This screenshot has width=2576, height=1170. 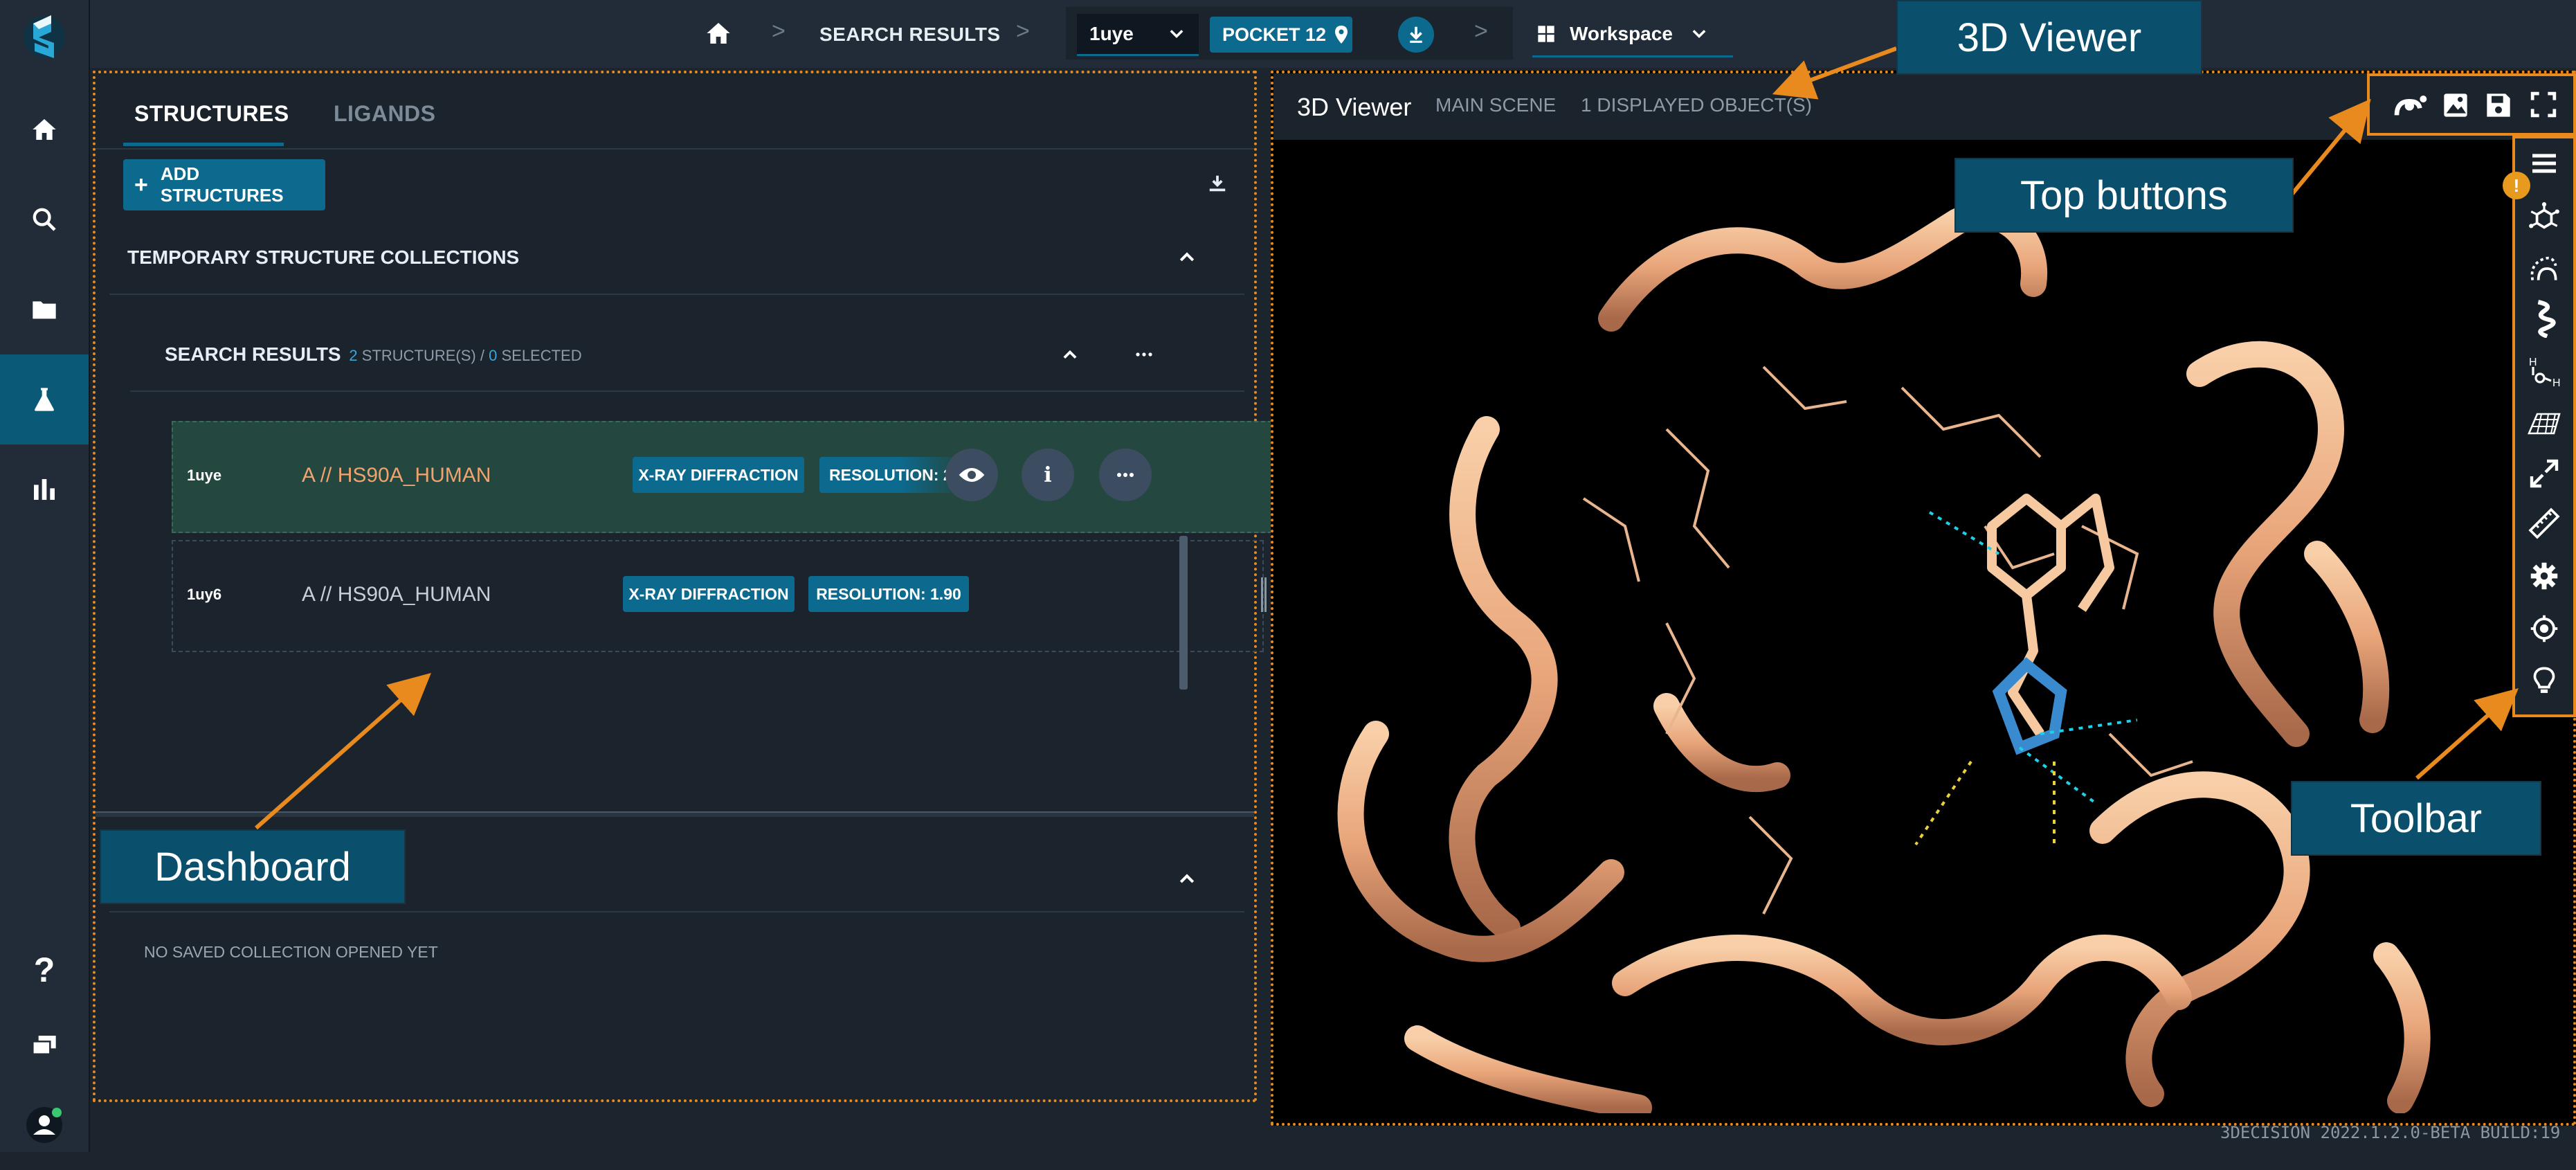 I want to click on row-menu-button, so click(x=1125, y=475).